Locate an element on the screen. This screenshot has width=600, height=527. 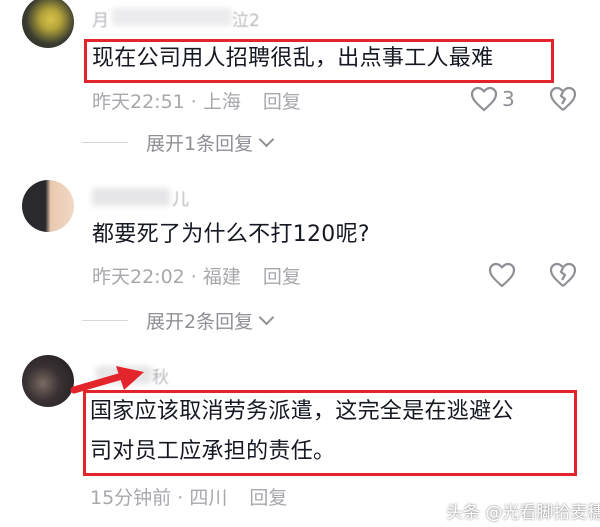
comment-location: 福建 is located at coordinates (221, 277).